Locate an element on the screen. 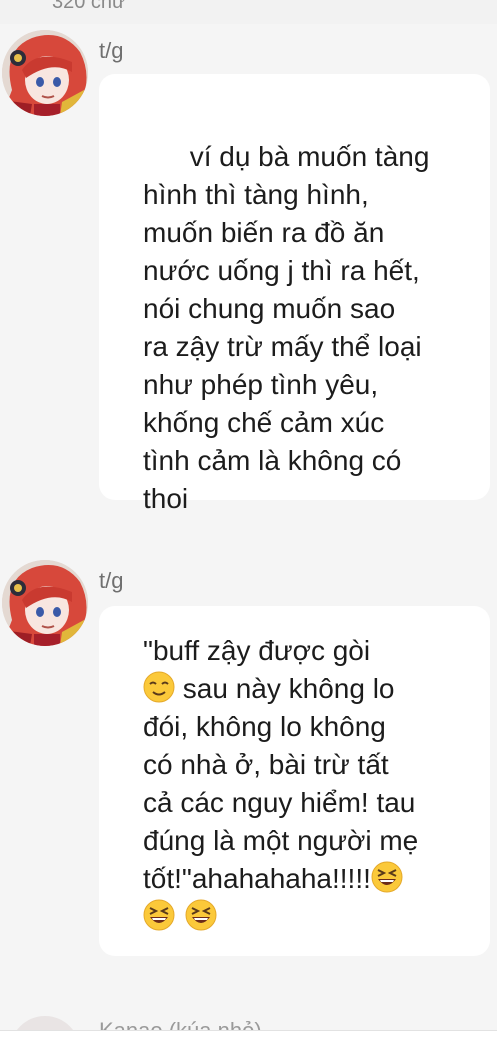  comment-text-line: cả các nguy hiểm! tau is located at coordinates (279, 802).